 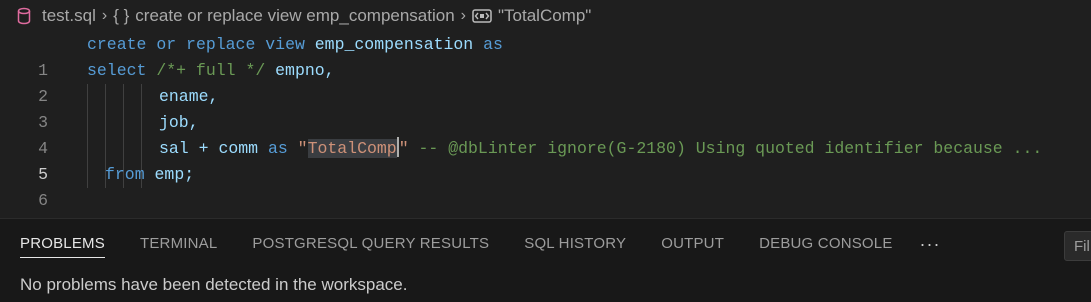 I want to click on tab-debug-console: DEBUG CONSOLE, so click(x=825, y=244).